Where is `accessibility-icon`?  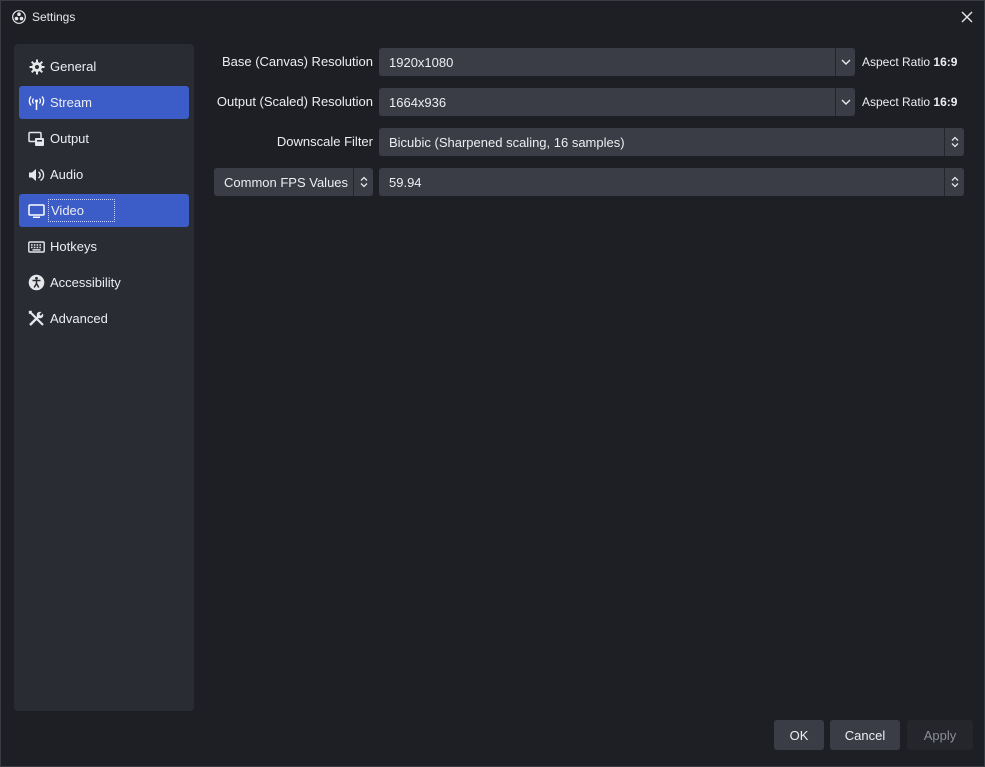
accessibility-icon is located at coordinates (36, 282).